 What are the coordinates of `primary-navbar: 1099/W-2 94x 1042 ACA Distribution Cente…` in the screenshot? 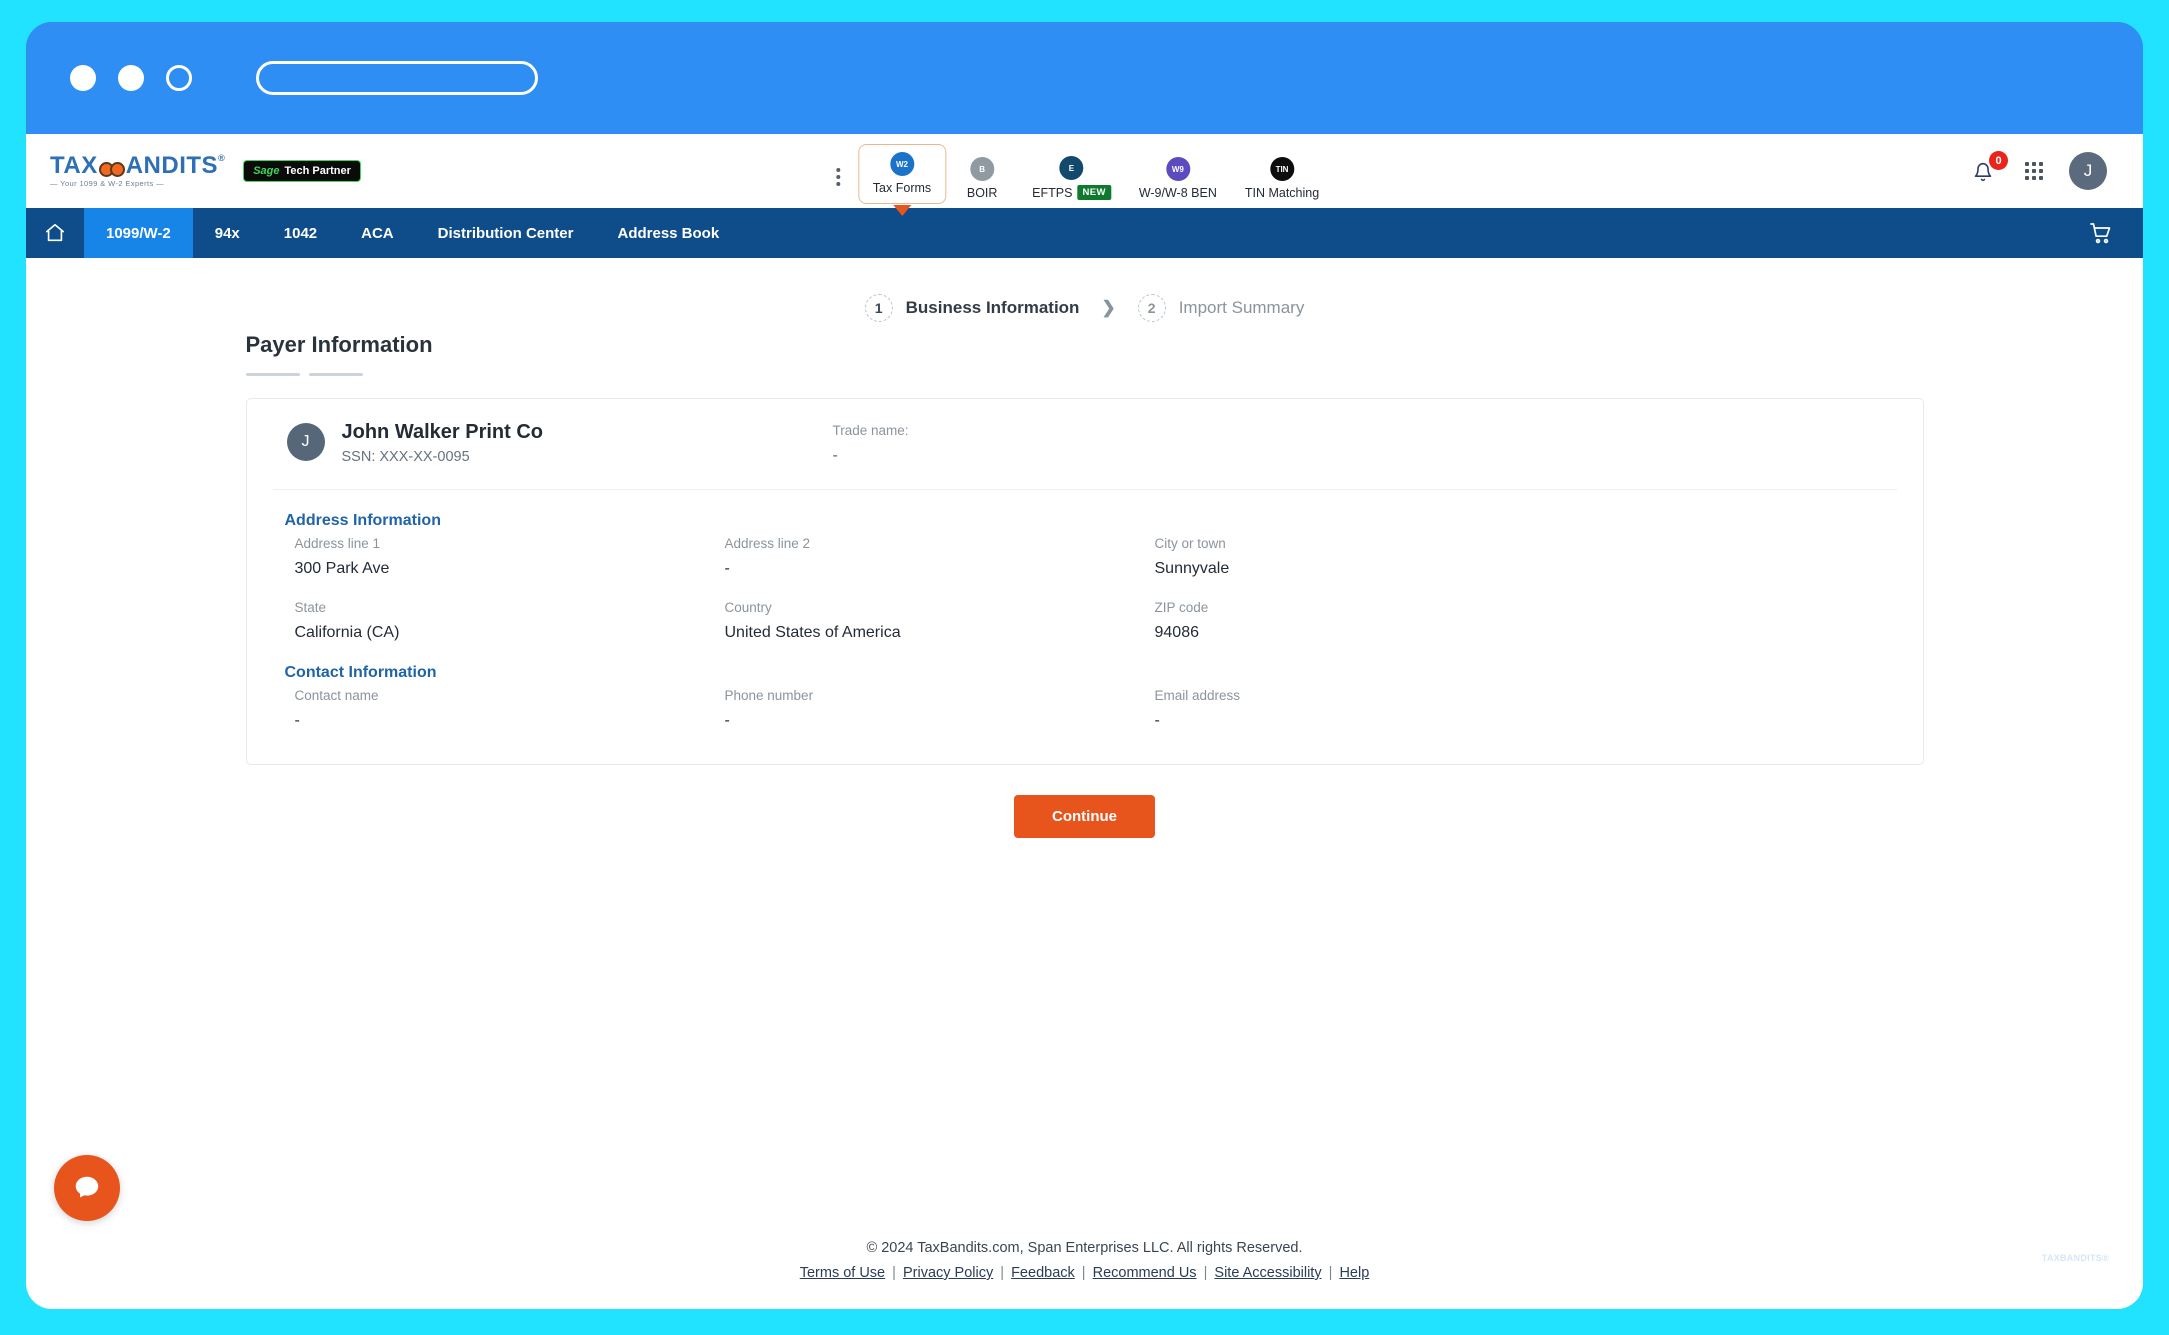 It's located at (1084, 233).